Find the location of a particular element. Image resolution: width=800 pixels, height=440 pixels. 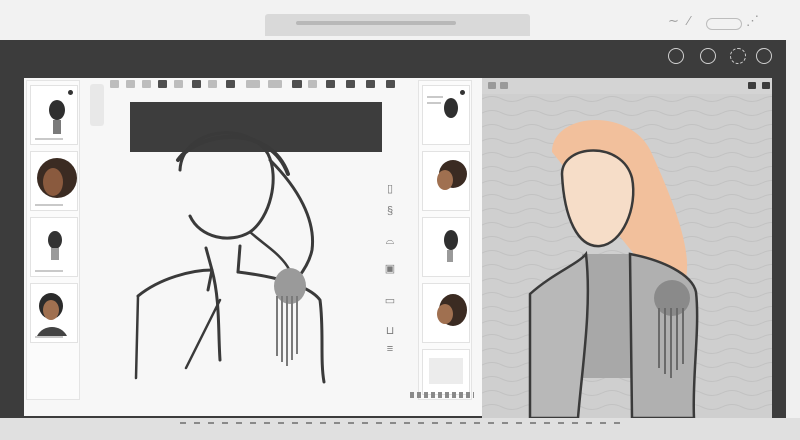

portrait-dark-hair is located at coordinates (57, 178).